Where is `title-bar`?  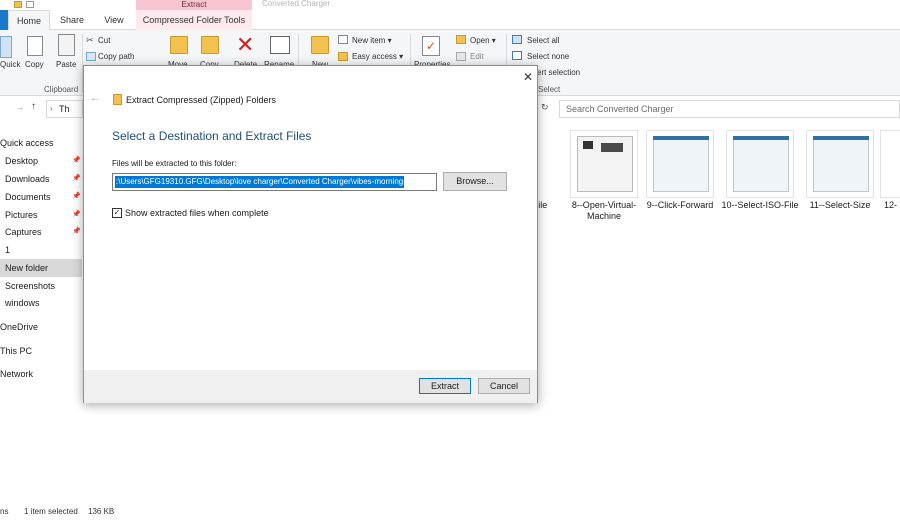 title-bar is located at coordinates (450, 5).